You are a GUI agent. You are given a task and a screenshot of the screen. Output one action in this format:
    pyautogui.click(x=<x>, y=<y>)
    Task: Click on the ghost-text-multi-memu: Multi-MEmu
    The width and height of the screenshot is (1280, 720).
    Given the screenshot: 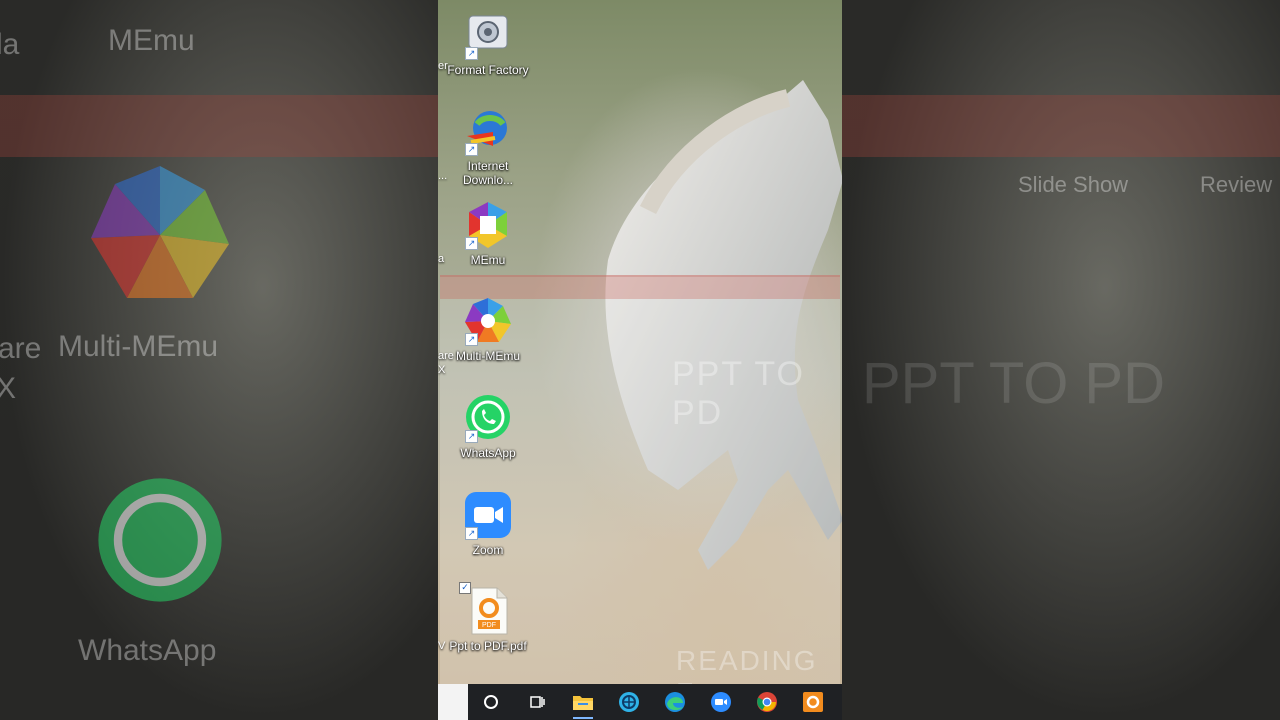 What is the action you would take?
    pyautogui.click(x=138, y=346)
    